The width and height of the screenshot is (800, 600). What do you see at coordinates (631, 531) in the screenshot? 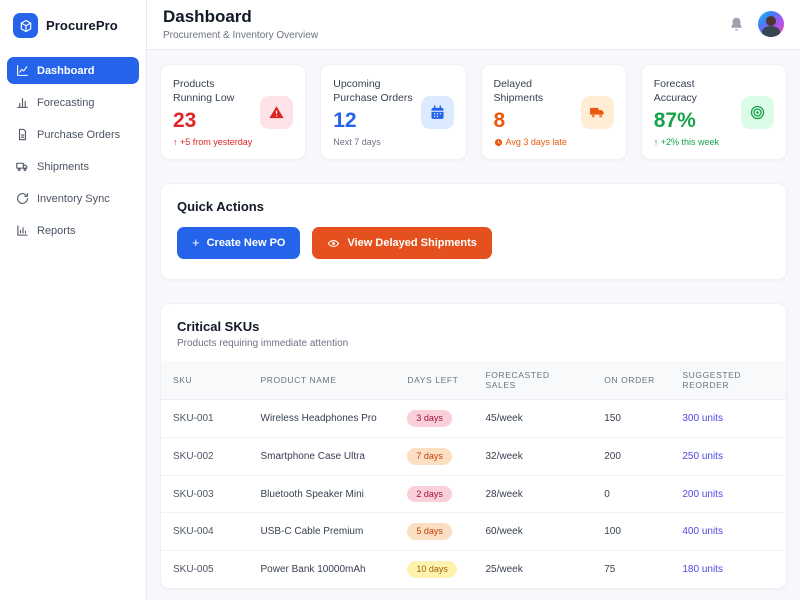
I see `cell-on-order: 100` at bounding box center [631, 531].